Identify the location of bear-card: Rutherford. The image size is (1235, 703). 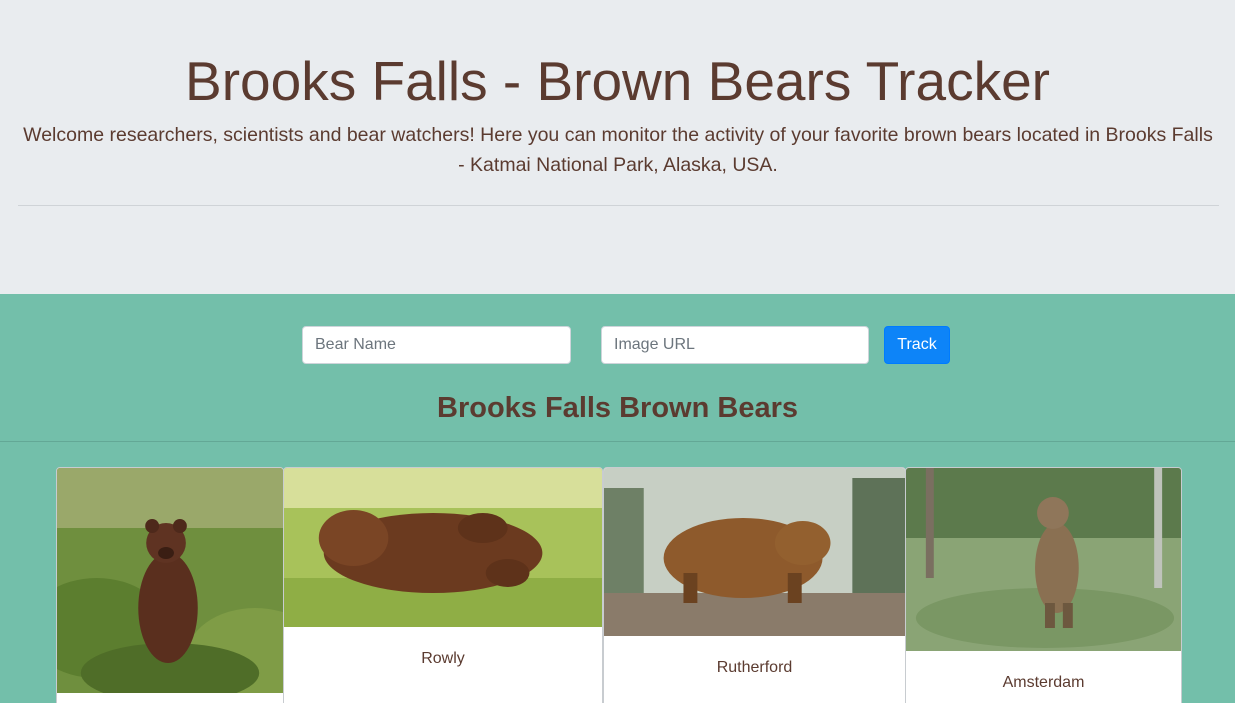
(754, 585).